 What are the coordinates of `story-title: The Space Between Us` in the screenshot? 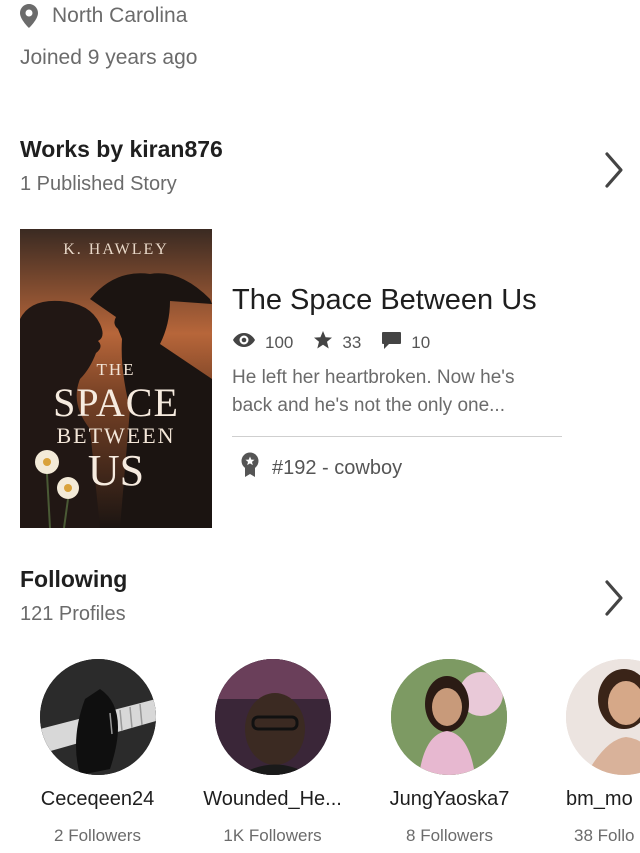 It's located at (384, 300).